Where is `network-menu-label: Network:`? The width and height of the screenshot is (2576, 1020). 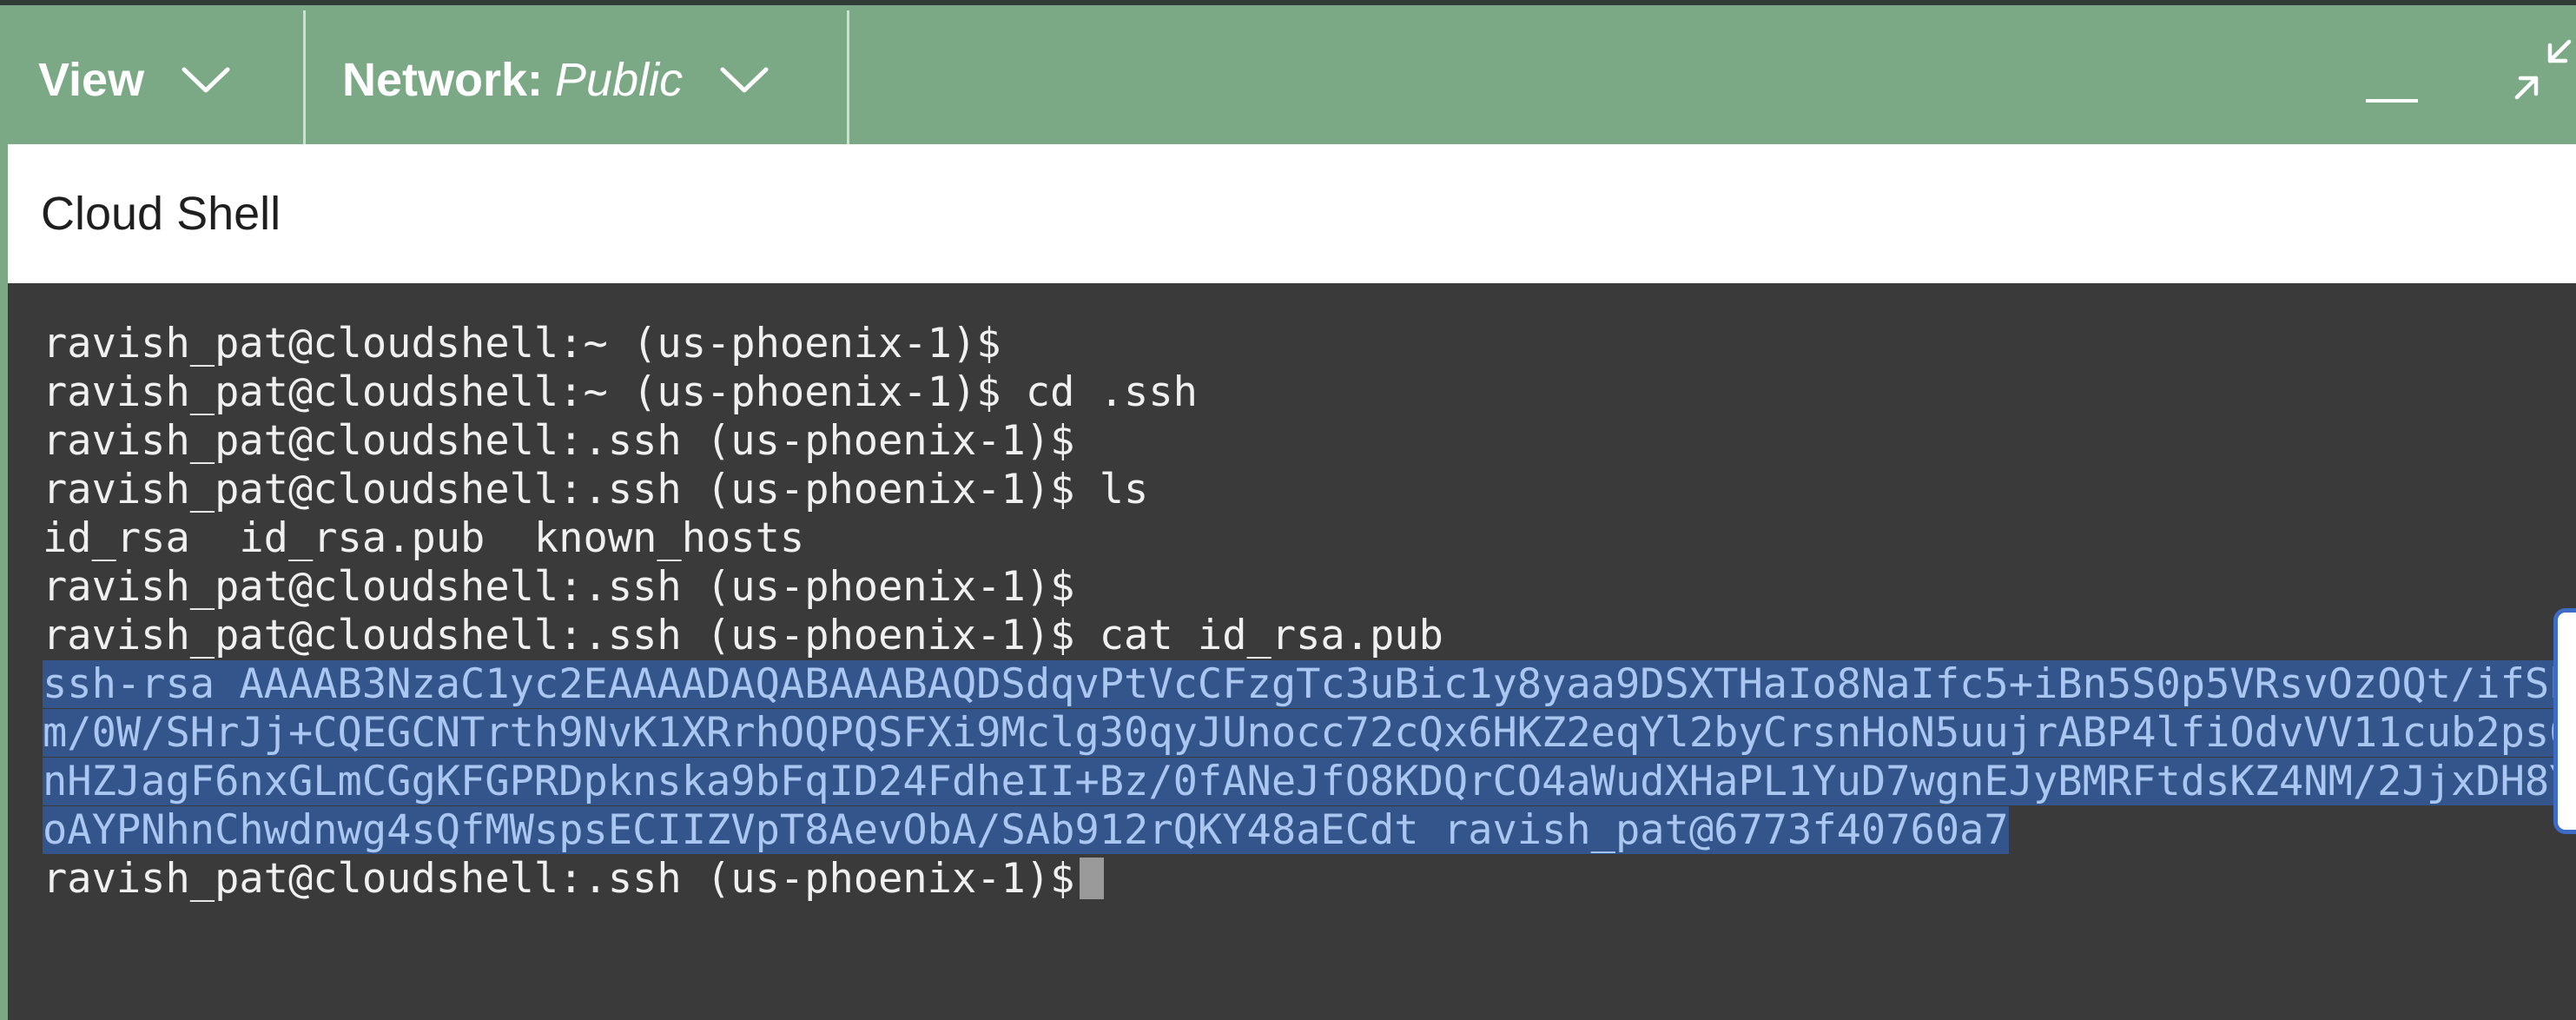
network-menu-label: Network: is located at coordinates (443, 80).